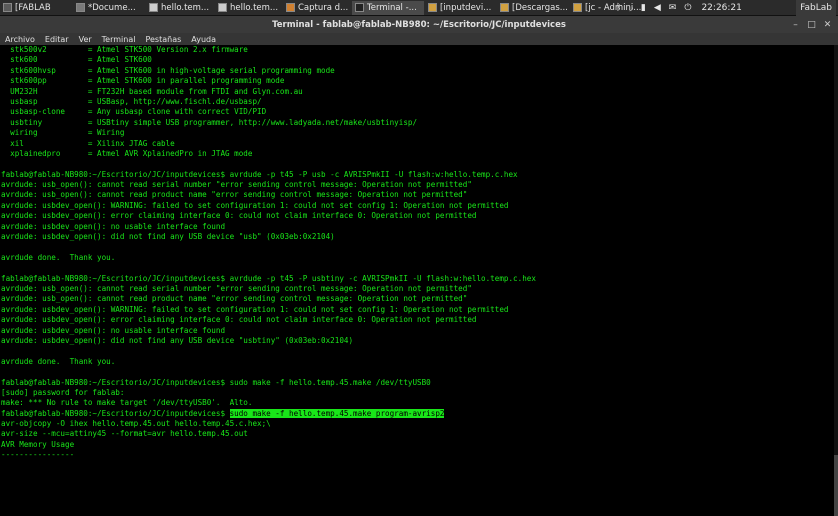  What do you see at coordinates (203, 39) in the screenshot?
I see `menu-item: Ayuda` at bounding box center [203, 39].